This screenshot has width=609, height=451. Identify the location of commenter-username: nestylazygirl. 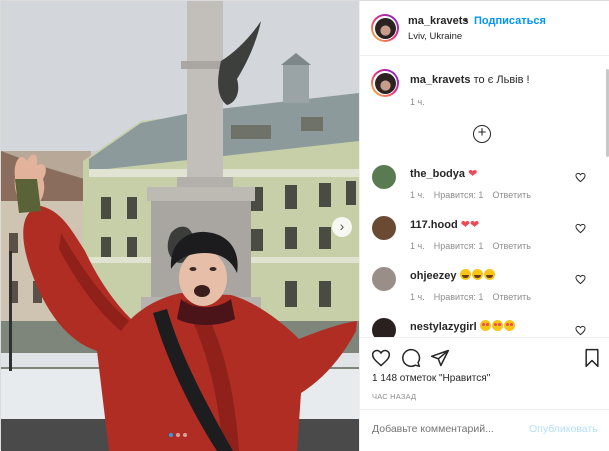
(443, 327).